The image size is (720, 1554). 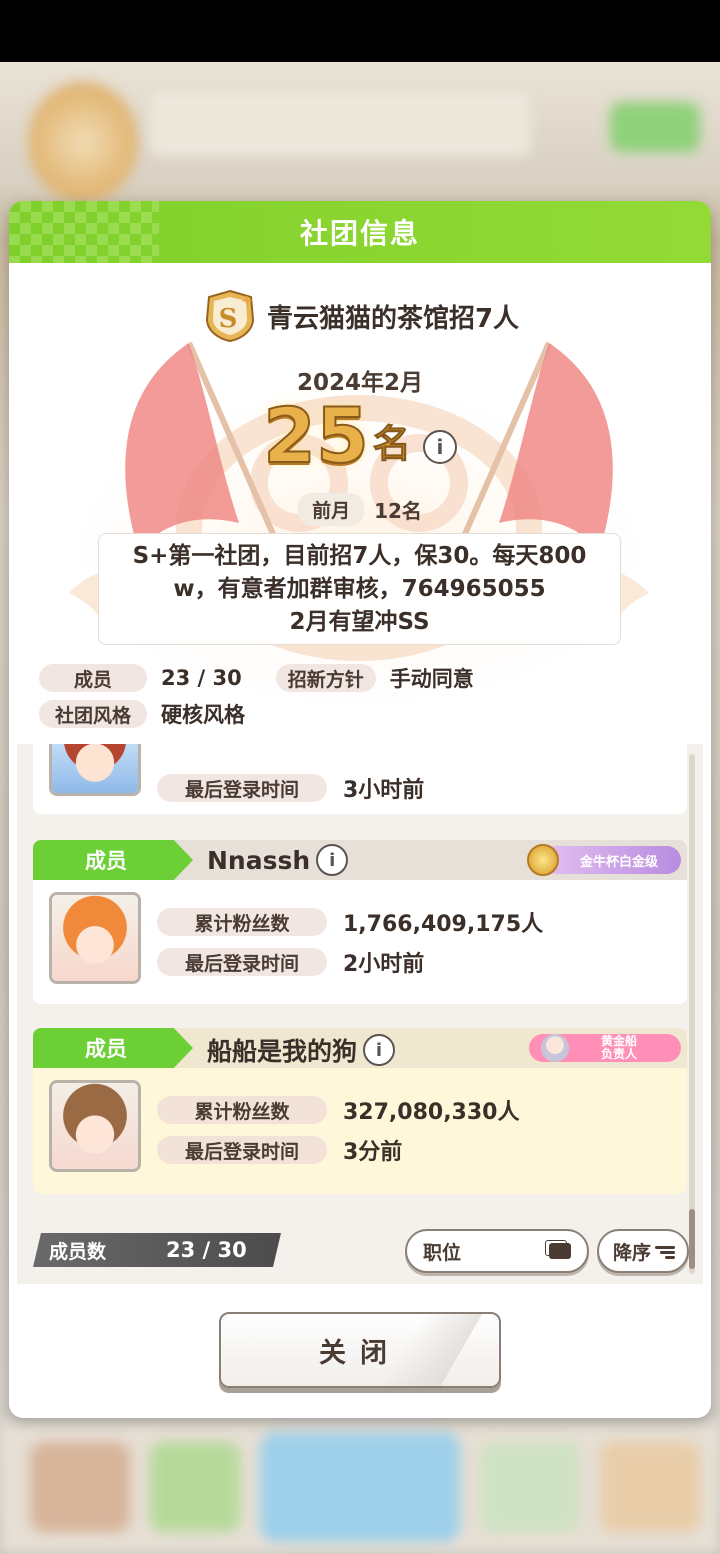 What do you see at coordinates (398, 511) in the screenshot?
I see `previous-month-value: 12名` at bounding box center [398, 511].